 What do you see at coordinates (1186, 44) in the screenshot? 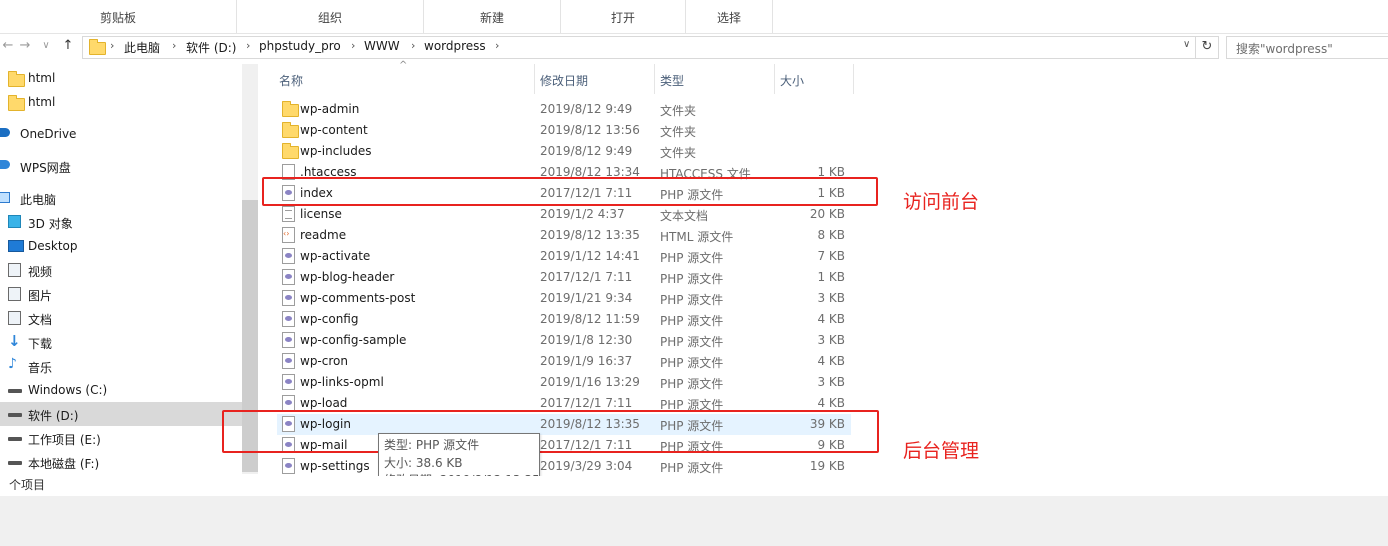
I see `address-dropdown-button: ∨` at bounding box center [1186, 44].